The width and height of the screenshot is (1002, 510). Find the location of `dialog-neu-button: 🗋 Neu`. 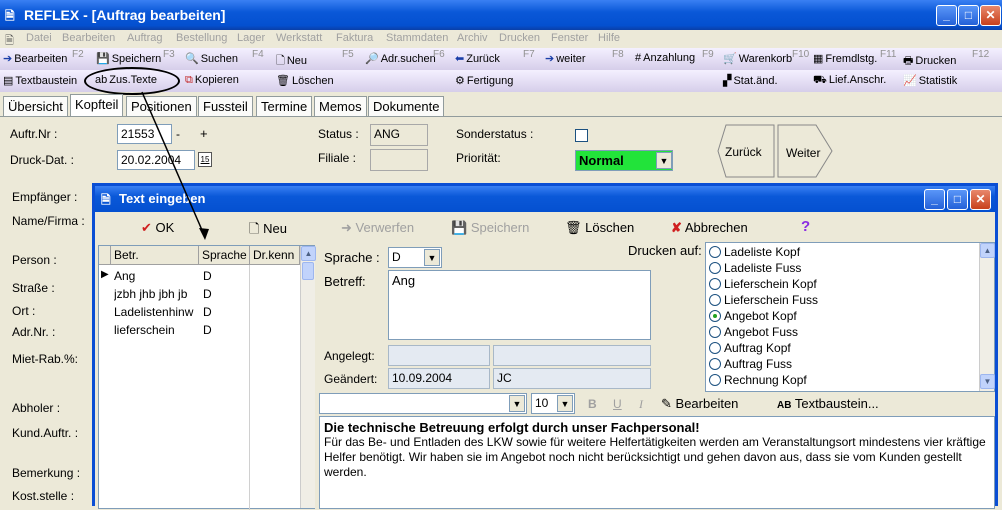

dialog-neu-button: 🗋 Neu is located at coordinates (268, 231).